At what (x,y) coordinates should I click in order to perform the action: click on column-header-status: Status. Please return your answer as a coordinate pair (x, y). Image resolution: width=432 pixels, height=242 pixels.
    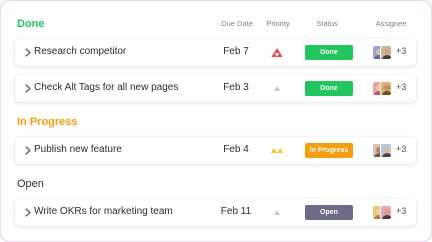
    Looking at the image, I should click on (327, 23).